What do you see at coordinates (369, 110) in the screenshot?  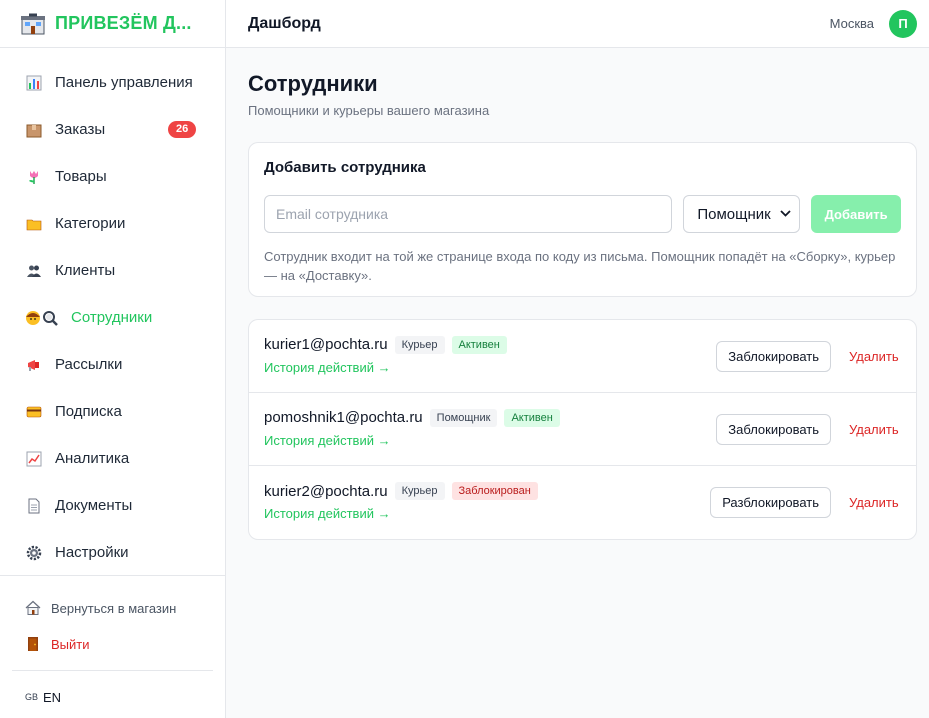 I see `page-subtitle: Помощники и курьеры вашего магазина` at bounding box center [369, 110].